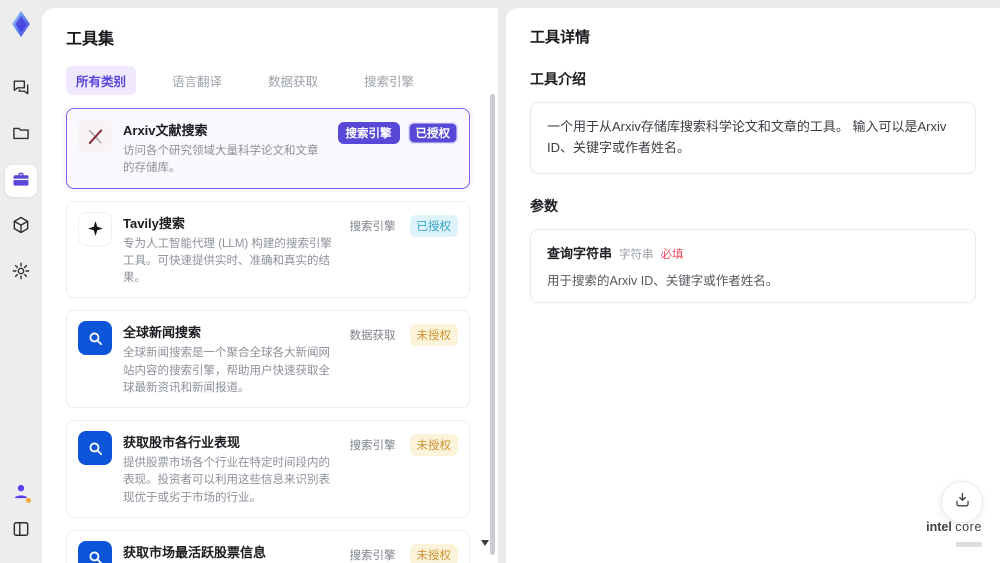 The width and height of the screenshot is (1000, 563). What do you see at coordinates (558, 79) in the screenshot?
I see `intro-heading: 工具介绍` at bounding box center [558, 79].